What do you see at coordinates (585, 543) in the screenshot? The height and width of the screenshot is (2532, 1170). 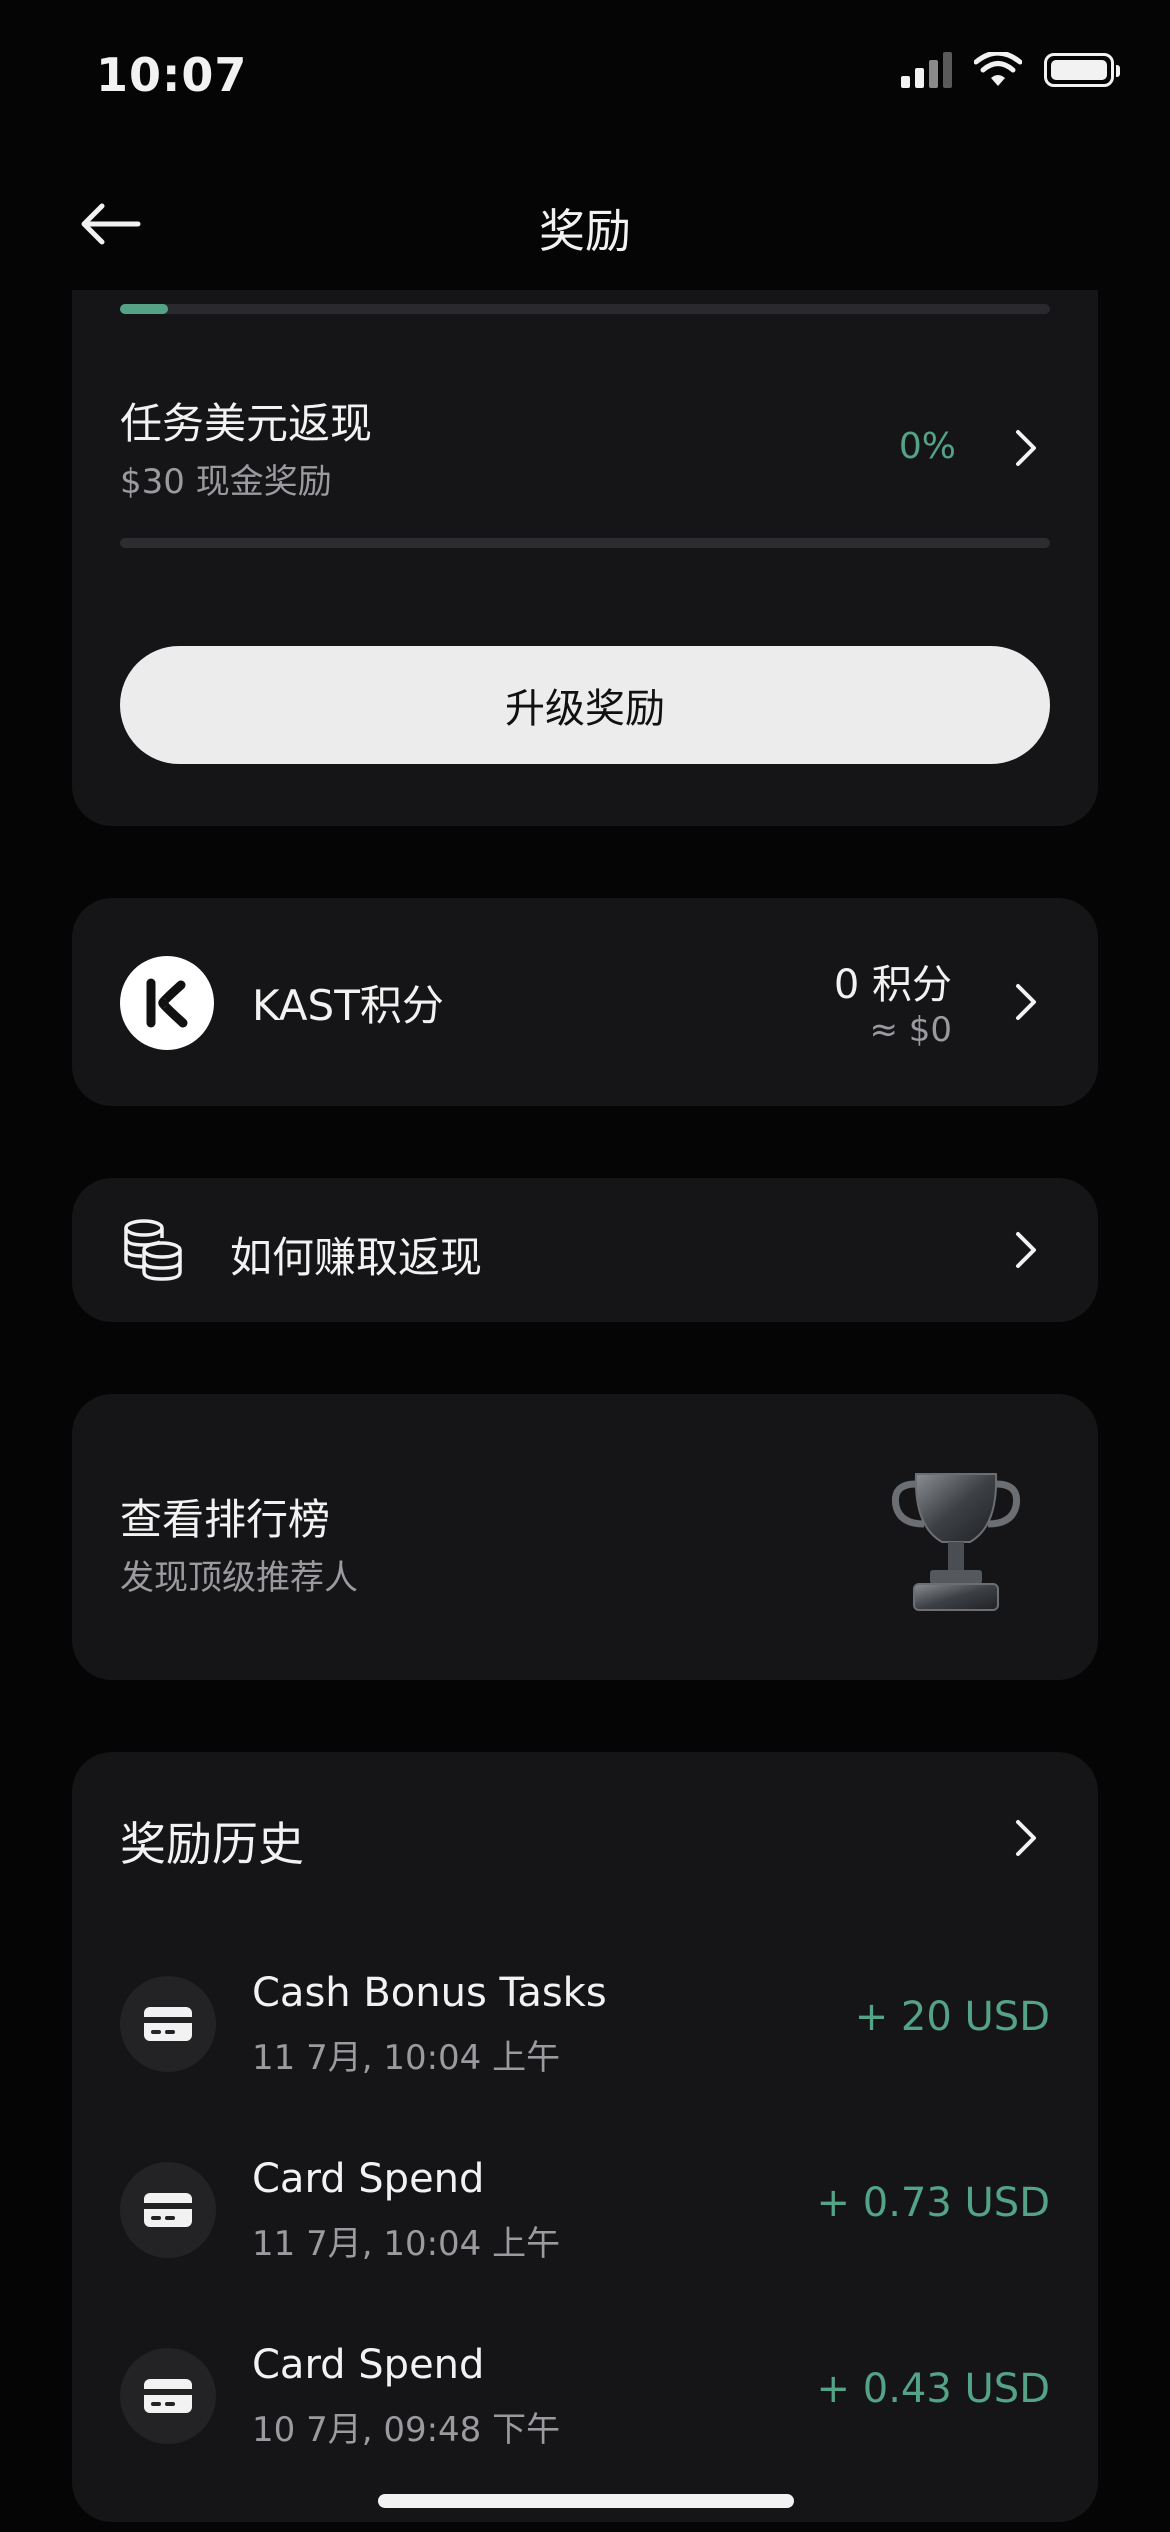 I see `task-progress-bar` at bounding box center [585, 543].